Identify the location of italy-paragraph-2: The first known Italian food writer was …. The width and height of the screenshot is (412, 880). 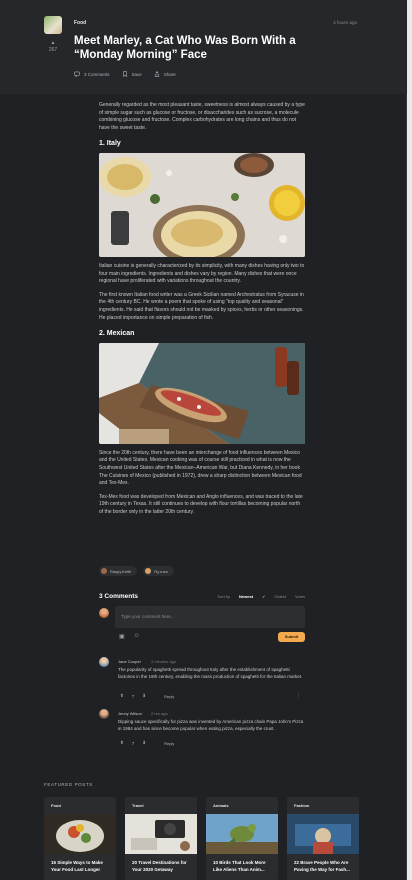
(201, 306).